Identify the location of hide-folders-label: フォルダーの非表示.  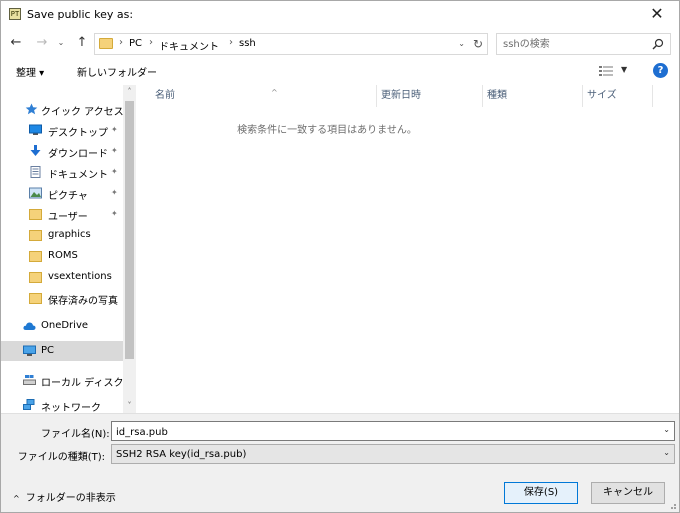
(70, 498).